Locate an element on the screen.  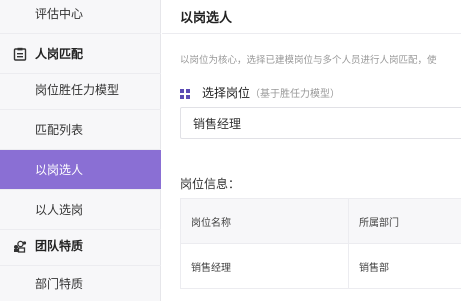
position-info-title: 岗位信息： is located at coordinates (210, 184).